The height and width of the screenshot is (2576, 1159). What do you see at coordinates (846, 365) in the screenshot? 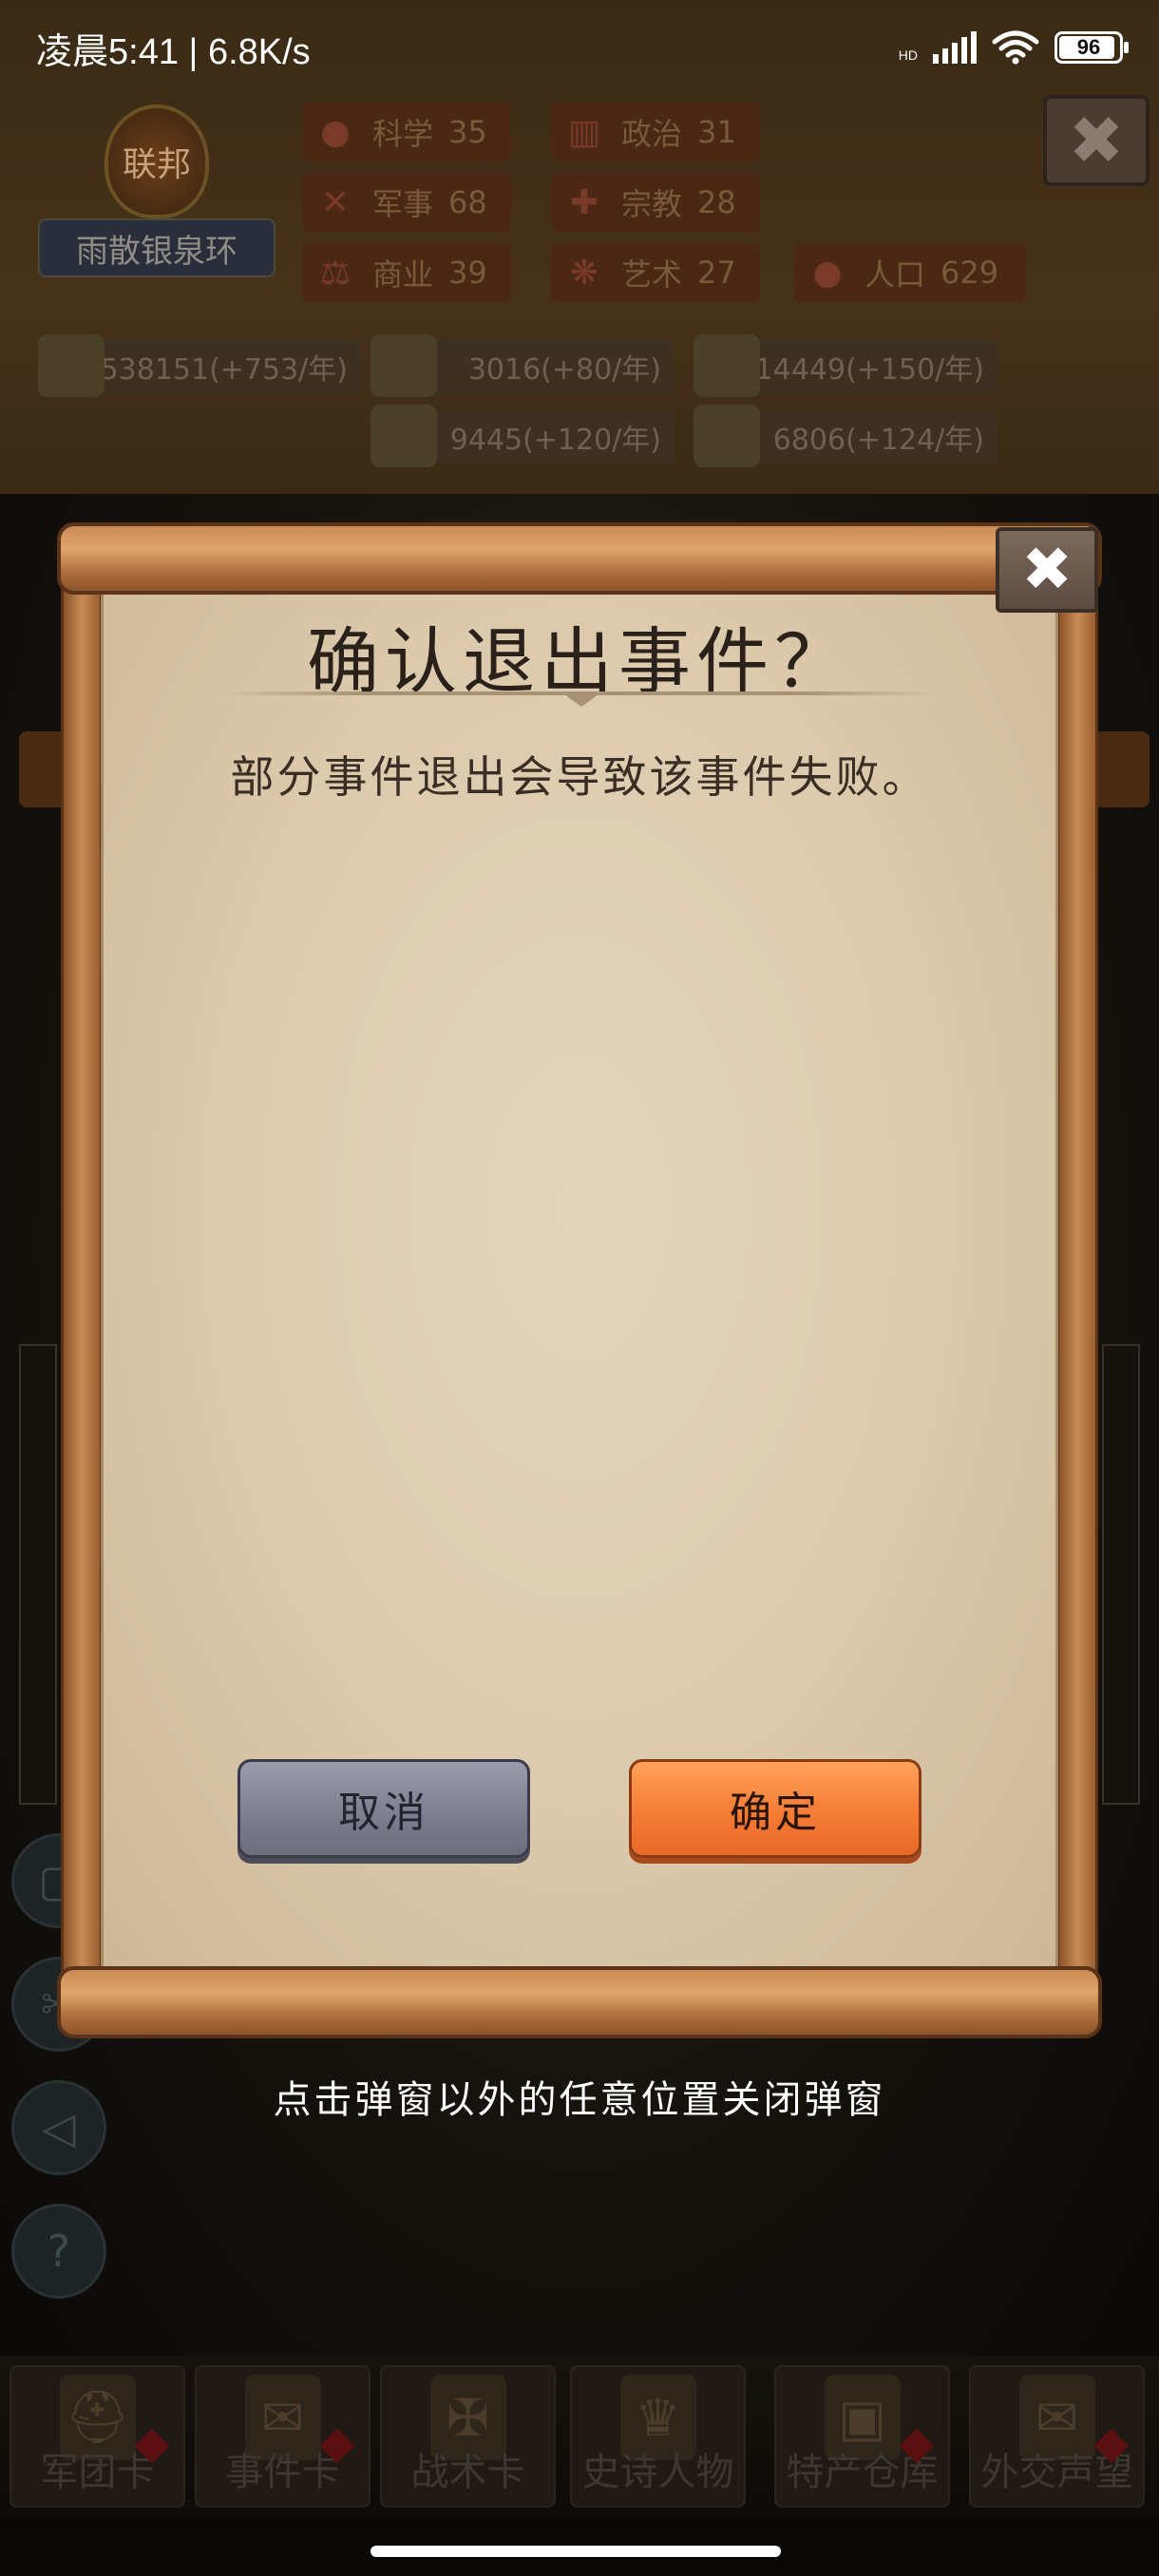
I see `resource-stone: 14449(+150/年)` at bounding box center [846, 365].